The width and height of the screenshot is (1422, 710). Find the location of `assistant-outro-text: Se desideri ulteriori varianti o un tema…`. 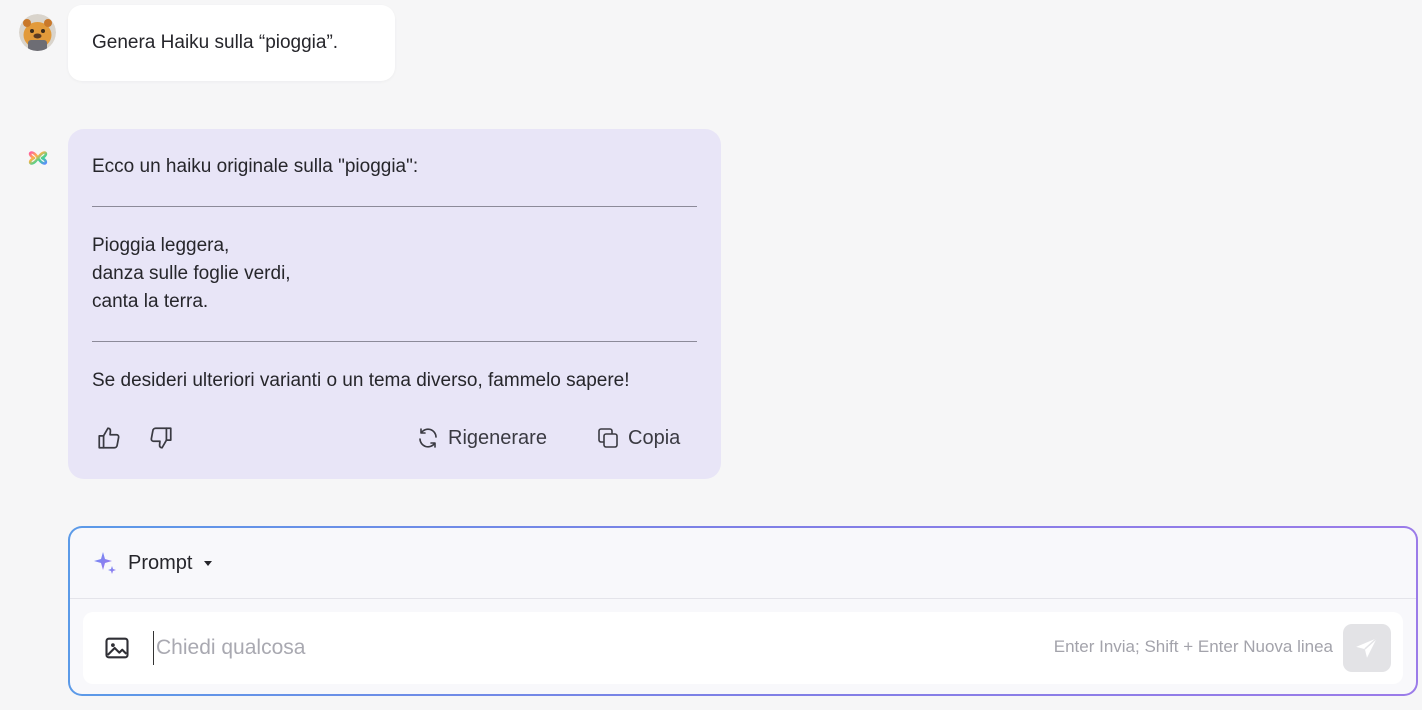

assistant-outro-text: Se desideri ulteriori varianti o un tema… is located at coordinates (361, 380).